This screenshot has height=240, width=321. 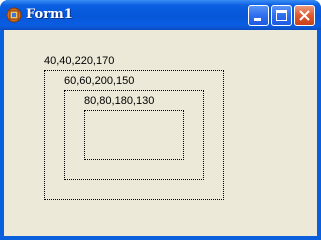 I want to click on window-title: Form1, so click(x=49, y=14).